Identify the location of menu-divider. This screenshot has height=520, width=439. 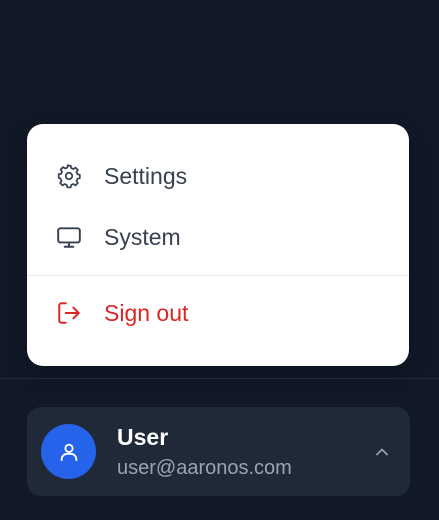
(218, 275).